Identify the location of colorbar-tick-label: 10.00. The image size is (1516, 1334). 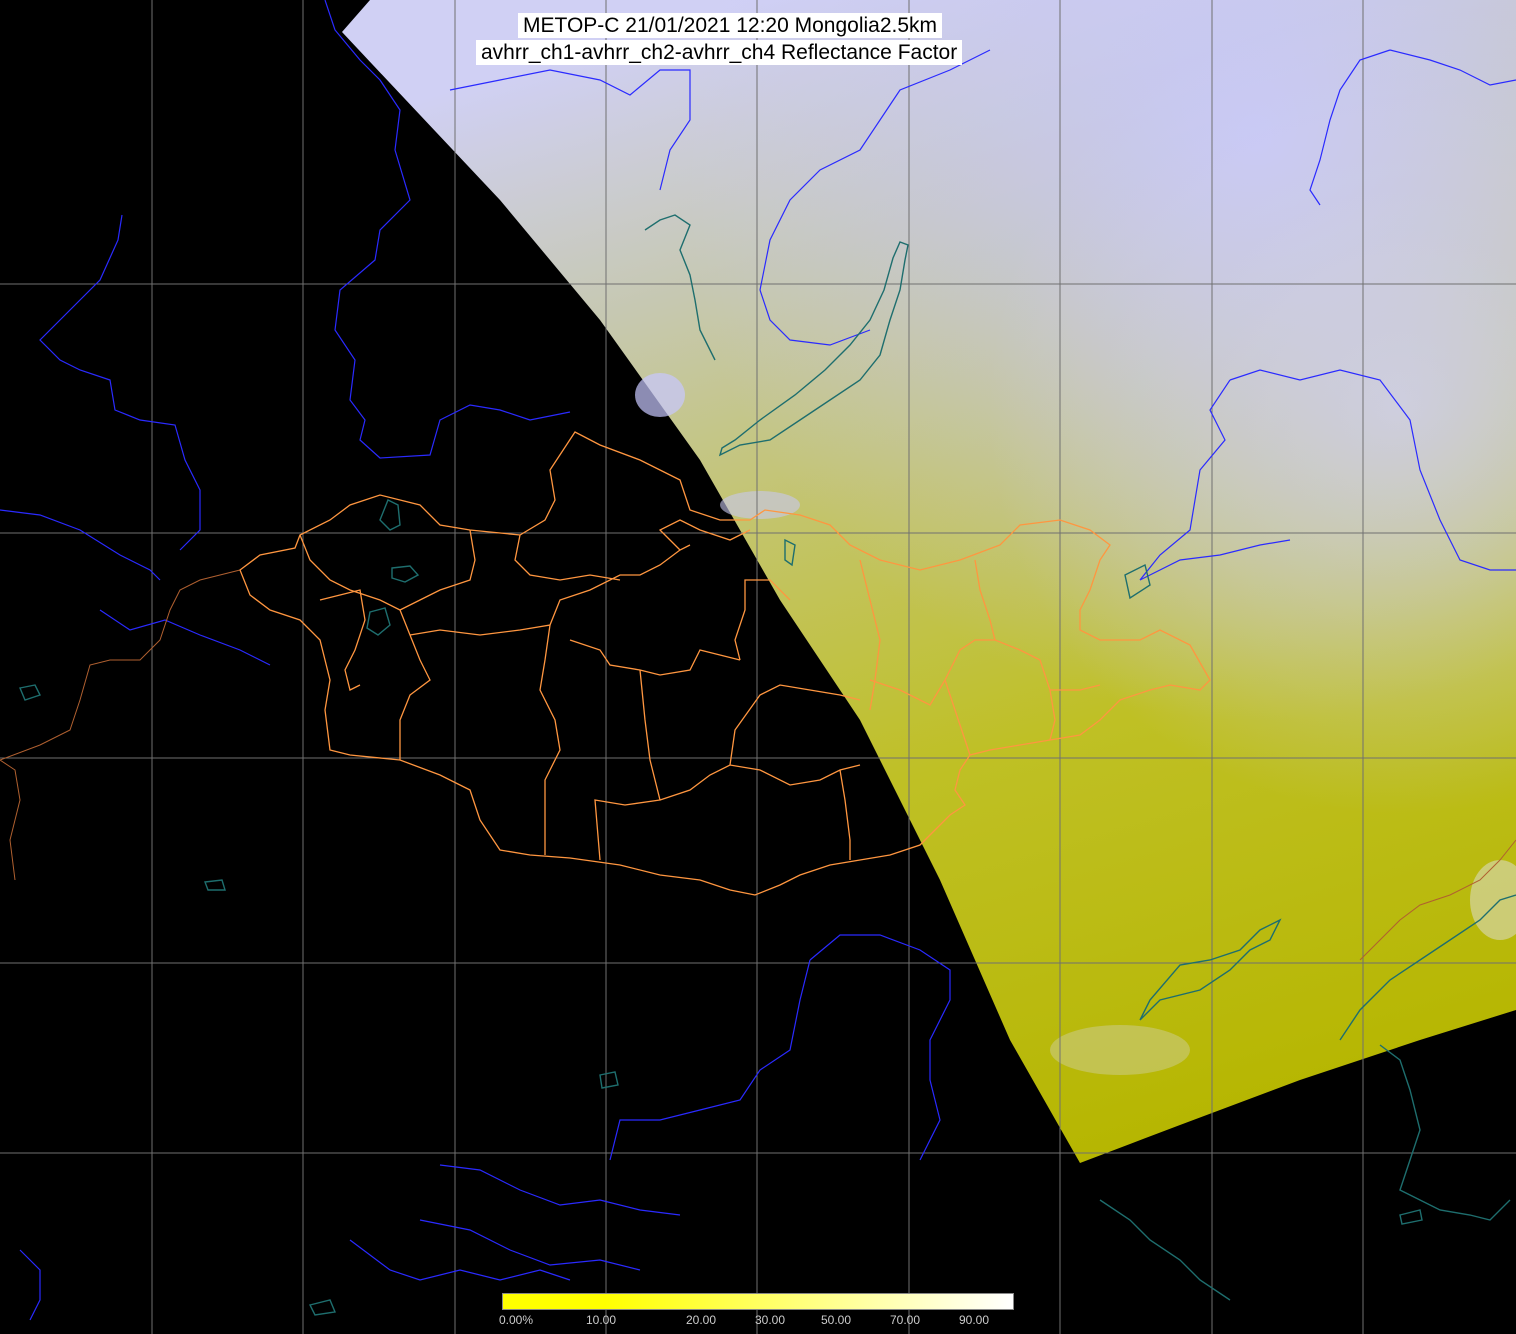
(601, 1320).